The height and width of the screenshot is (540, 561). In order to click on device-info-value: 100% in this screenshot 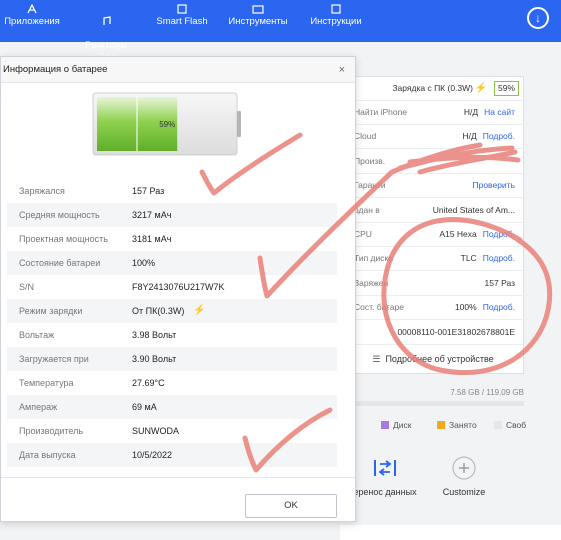, I will do `click(465, 307)`.